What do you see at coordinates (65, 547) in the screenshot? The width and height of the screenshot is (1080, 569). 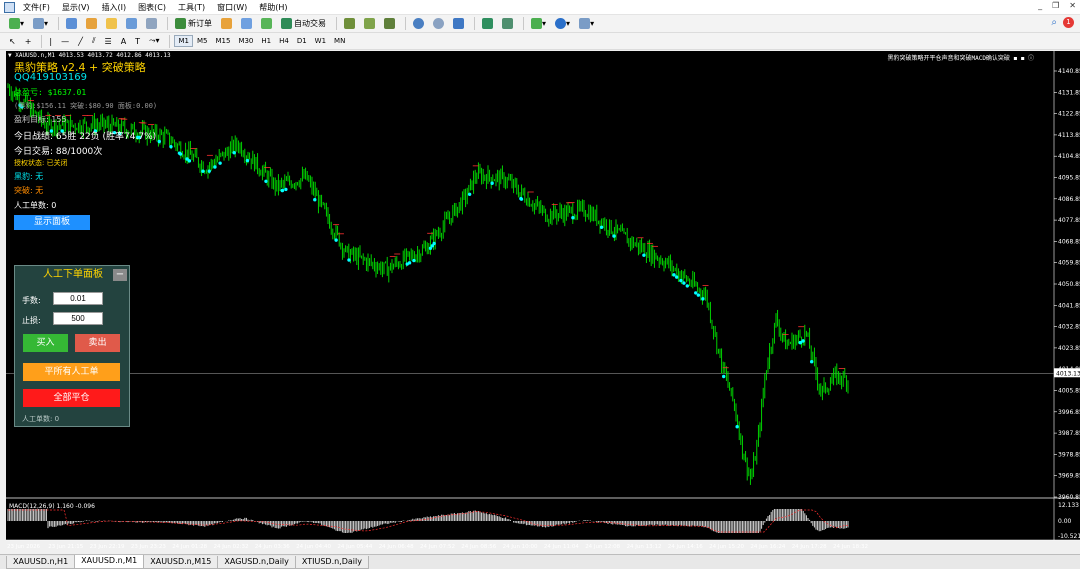 I see `time-label: 23 Jun 21:15` at bounding box center [65, 547].